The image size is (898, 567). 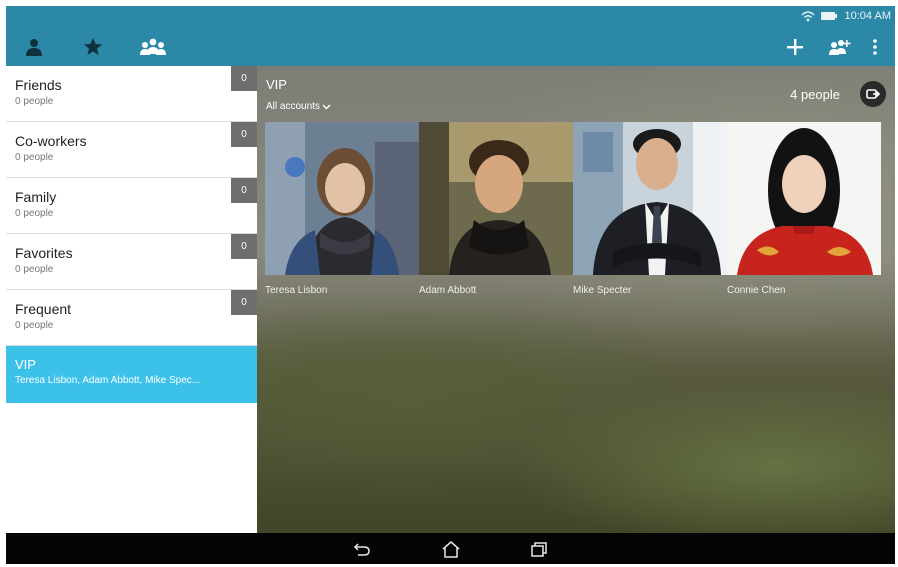 What do you see at coordinates (875, 47) in the screenshot?
I see `overflow-menu-icon` at bounding box center [875, 47].